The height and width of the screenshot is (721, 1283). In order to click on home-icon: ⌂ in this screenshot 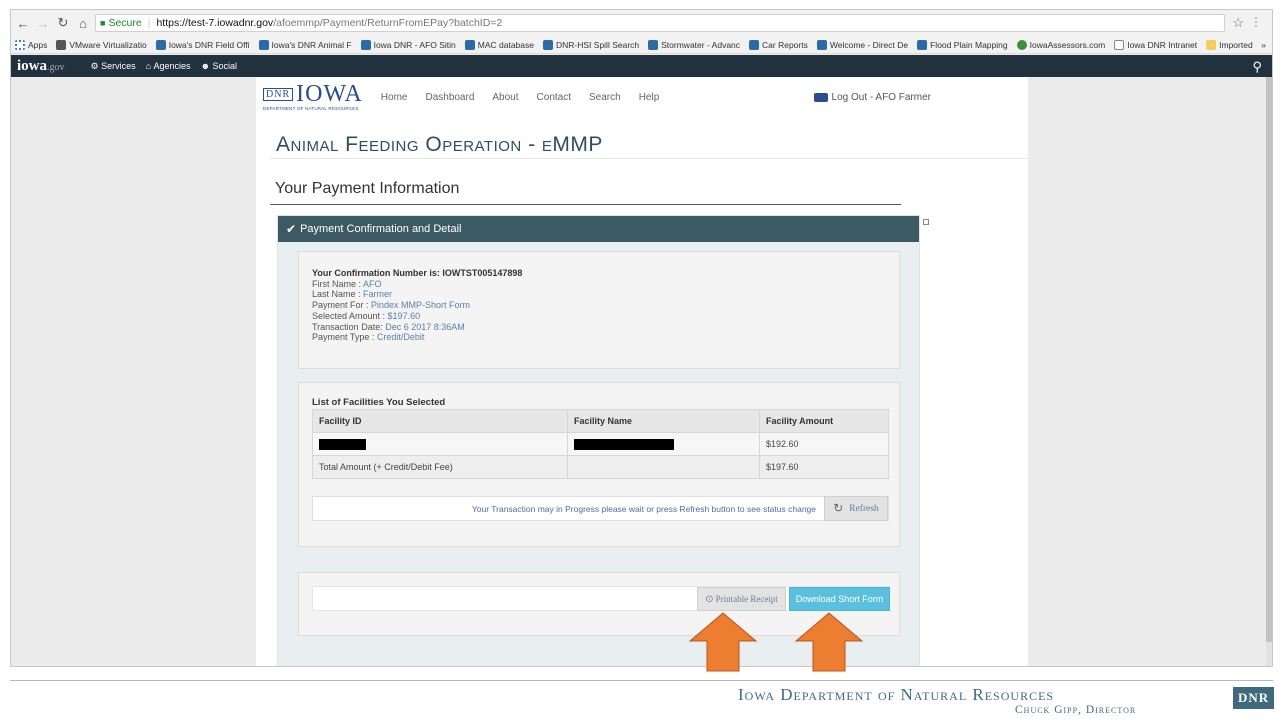, I will do `click(83, 23)`.